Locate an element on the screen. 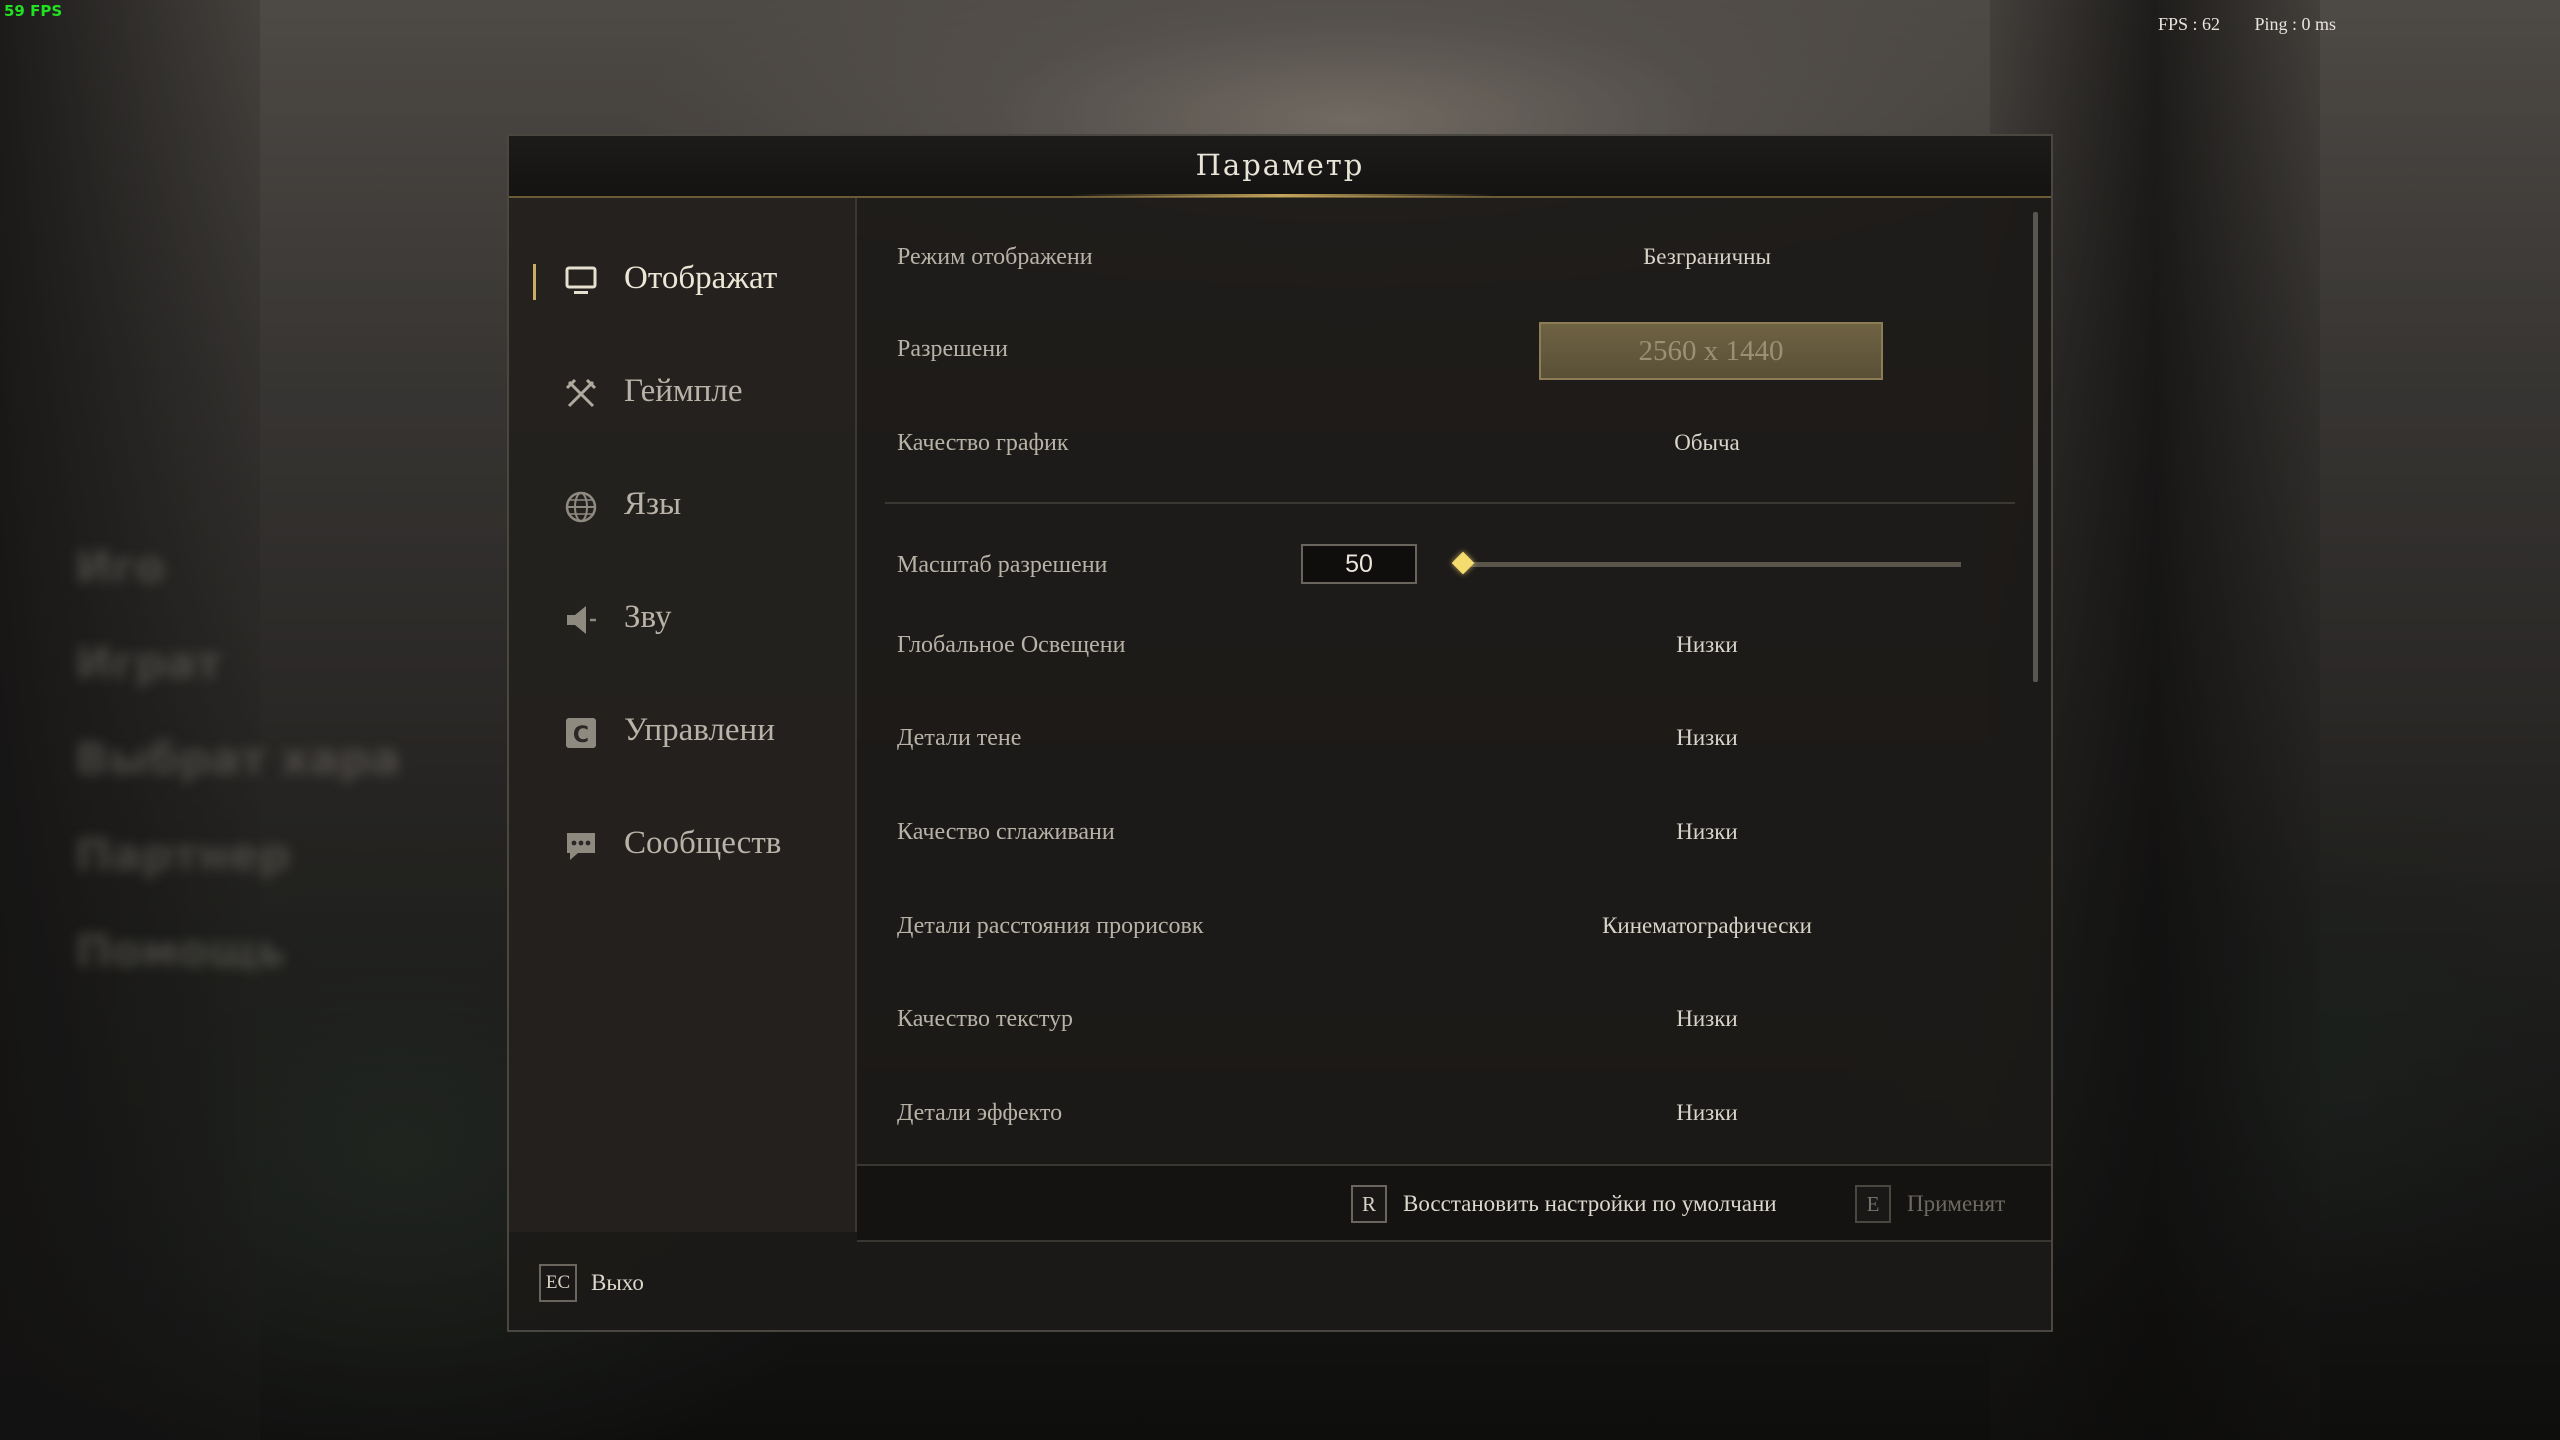  svg-text: C is located at coordinates (581, 735).